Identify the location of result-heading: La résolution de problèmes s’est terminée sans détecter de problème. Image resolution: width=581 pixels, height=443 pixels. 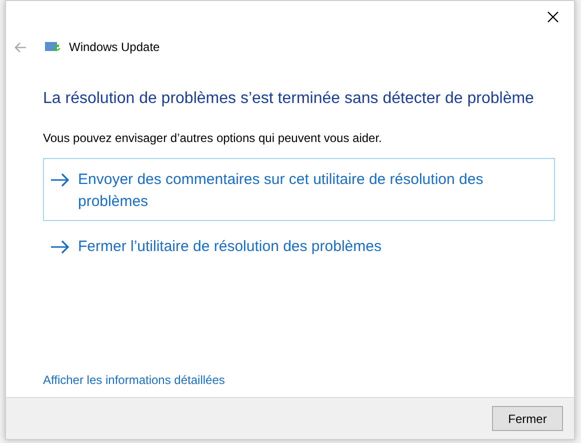
(289, 99).